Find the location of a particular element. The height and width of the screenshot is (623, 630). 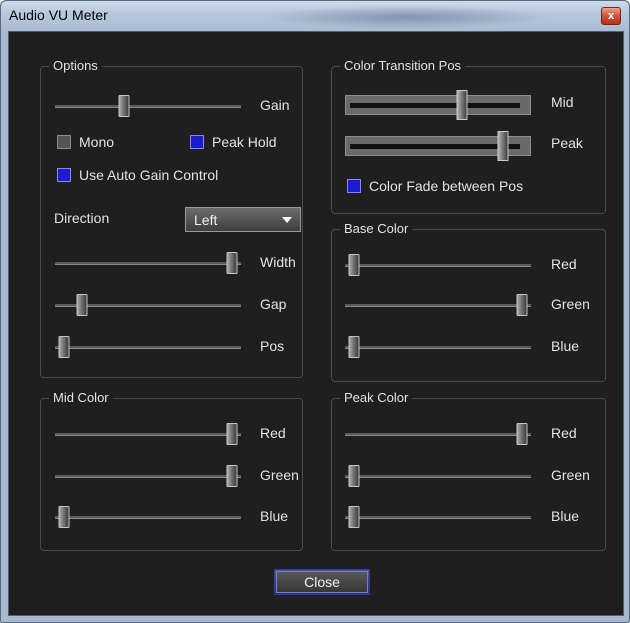

chevron-down-icon is located at coordinates (287, 220).